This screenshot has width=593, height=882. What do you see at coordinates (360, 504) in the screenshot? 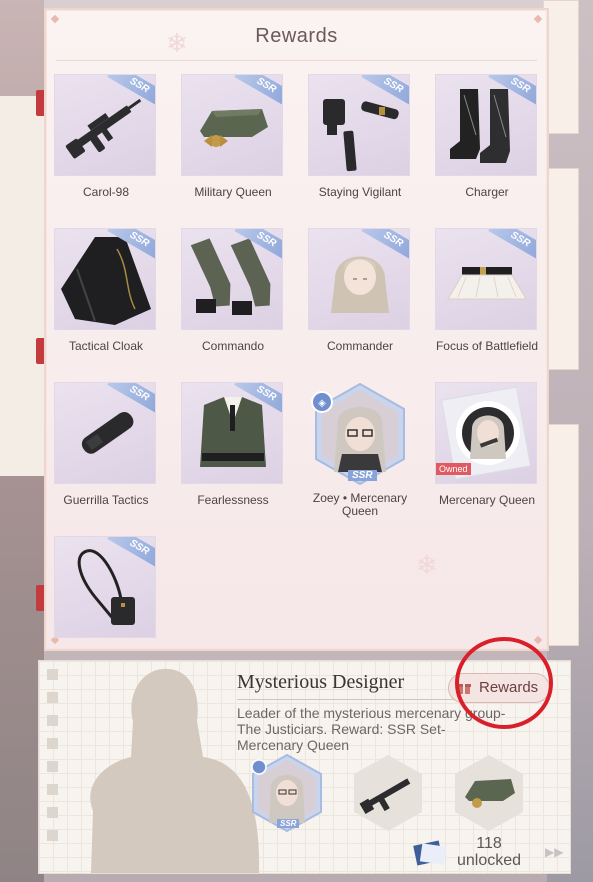
I see `reward-label: Zoey • Mercenary Queen` at bounding box center [360, 504].